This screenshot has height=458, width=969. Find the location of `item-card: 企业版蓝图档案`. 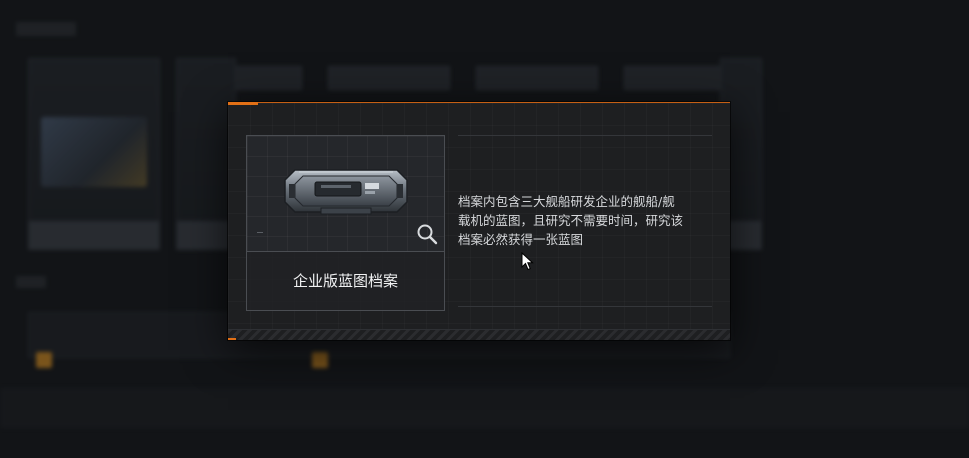

item-card: 企业版蓝图档案 is located at coordinates (345, 223).